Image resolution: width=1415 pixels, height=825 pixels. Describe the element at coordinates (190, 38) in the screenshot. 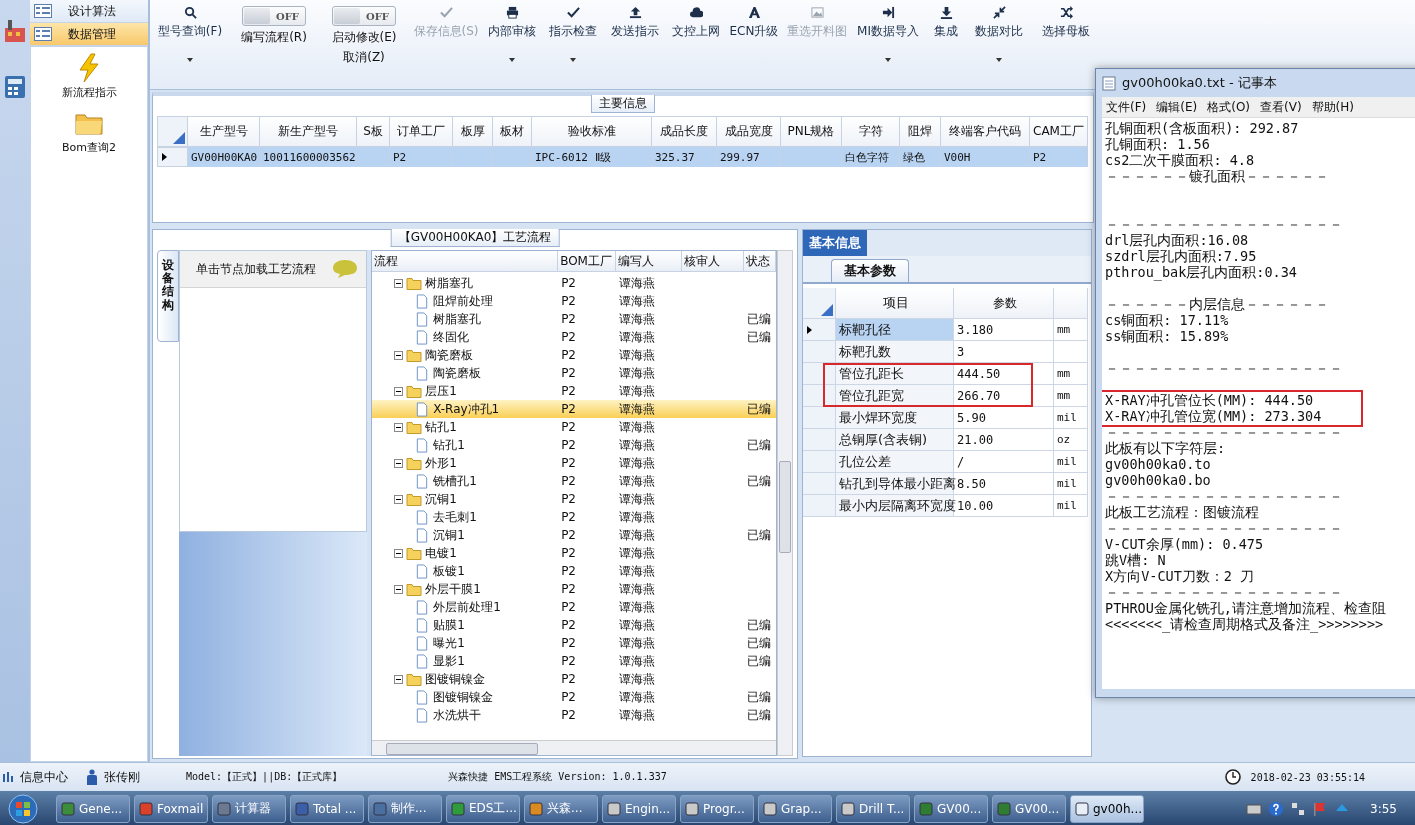

I see `toolbar-button: 型号查询(F)` at that location.